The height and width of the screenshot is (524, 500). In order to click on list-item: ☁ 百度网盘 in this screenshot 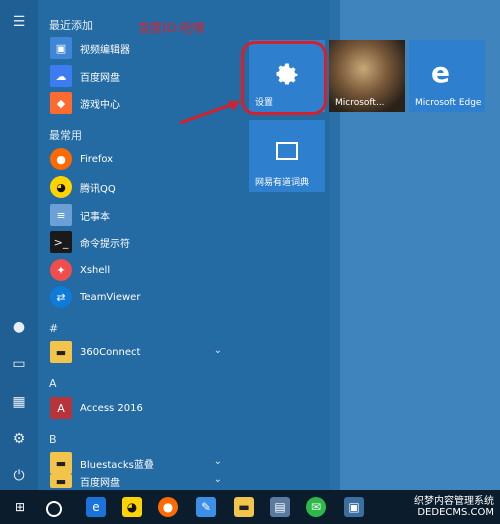, I will do `click(140, 76)`.